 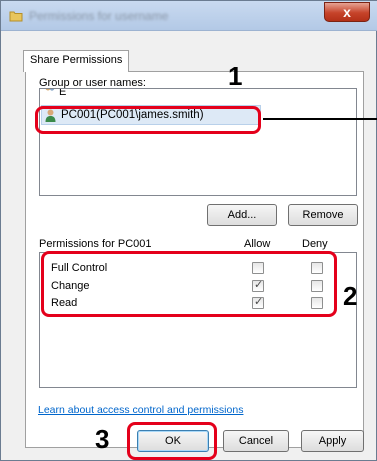 What do you see at coordinates (320, 119) in the screenshot?
I see `annotation-leader-line` at bounding box center [320, 119].